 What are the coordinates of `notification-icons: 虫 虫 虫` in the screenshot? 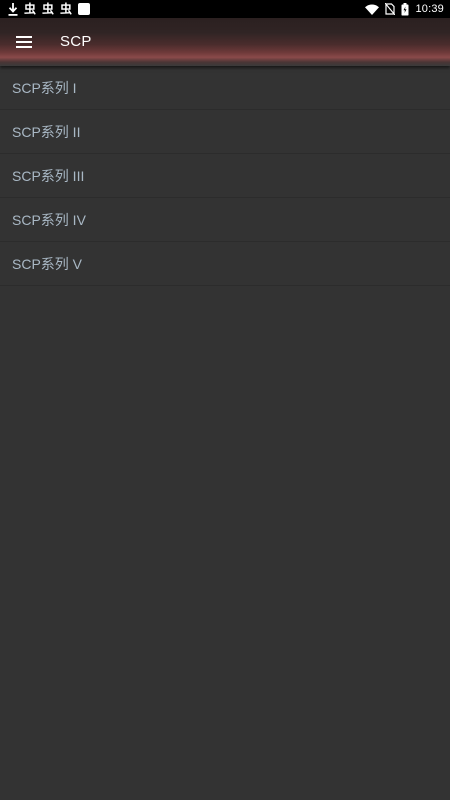 It's located at (49, 9).